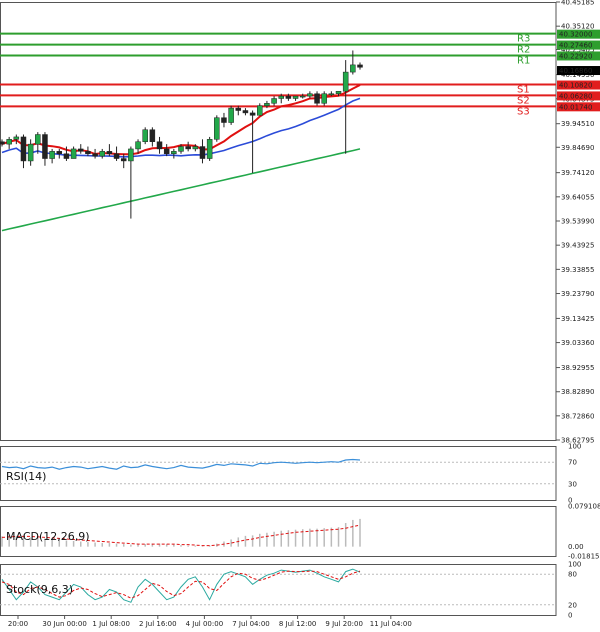 Image resolution: width=600 pixels, height=632 pixels. What do you see at coordinates (64, 624) in the screenshot?
I see `time-axis-label: 30 Jun 00:00` at bounding box center [64, 624].